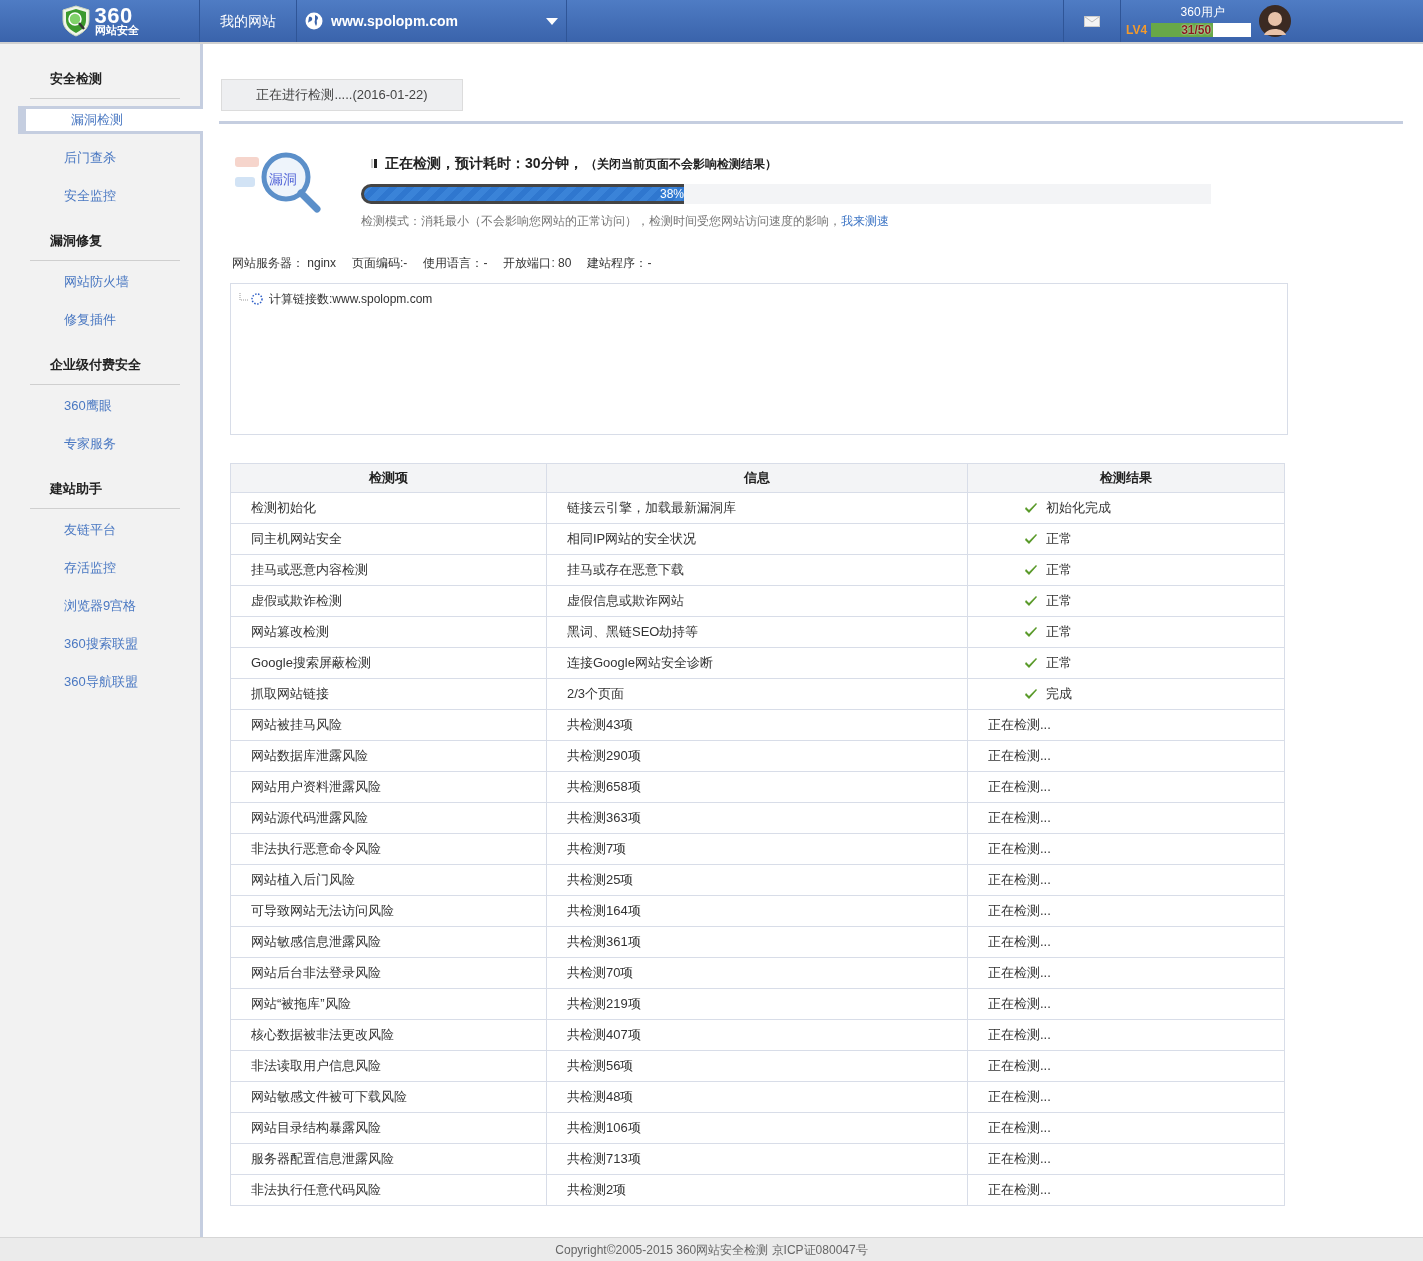 The height and width of the screenshot is (1261, 1423). What do you see at coordinates (757, 911) in the screenshot?
I see `table-cell: 共检测164项` at bounding box center [757, 911].